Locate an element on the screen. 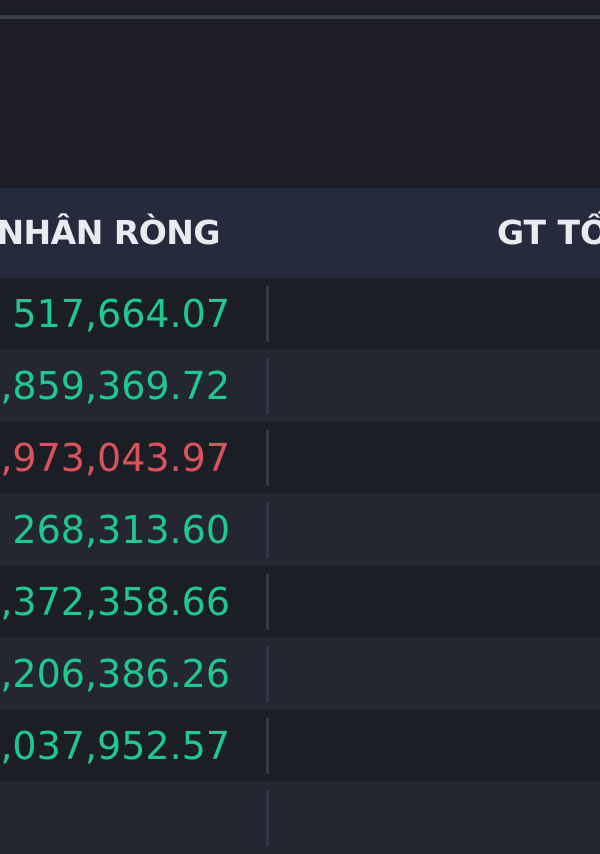 The width and height of the screenshot is (600, 854). top-divider is located at coordinates (300, 17).